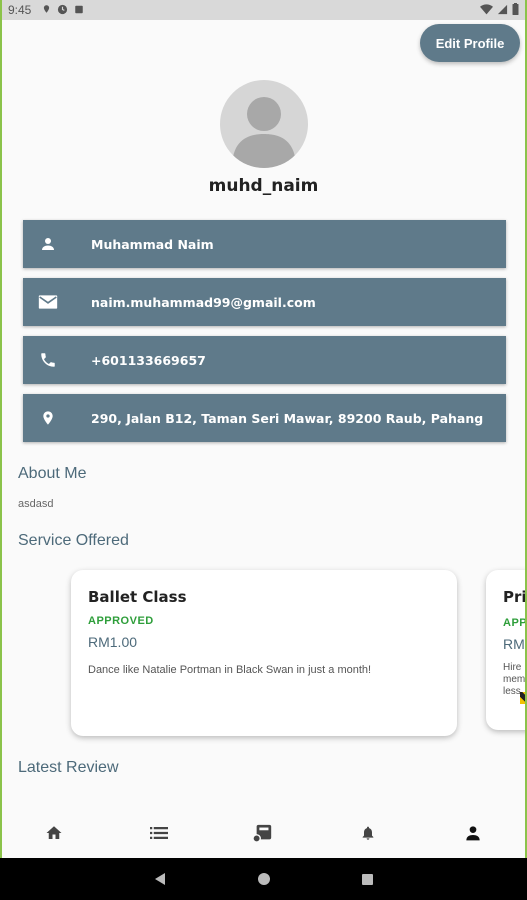 The width and height of the screenshot is (527, 900). I want to click on status-time: 9:45, so click(20, 10).